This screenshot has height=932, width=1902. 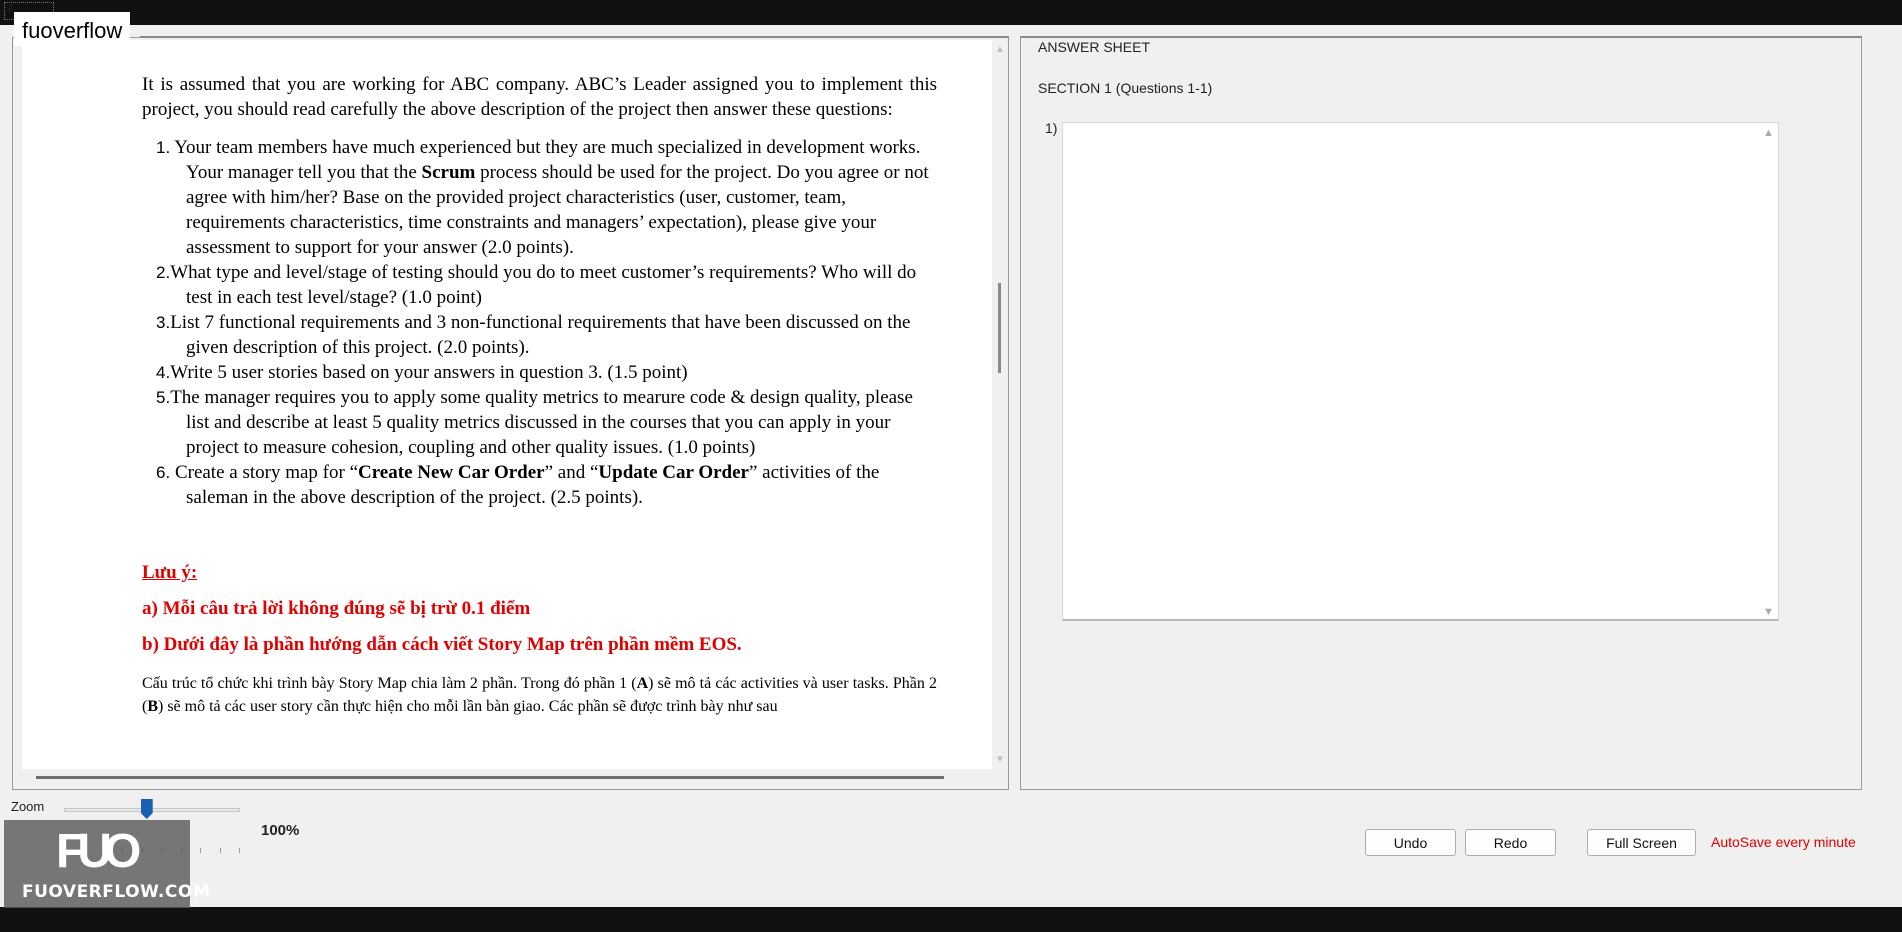 I want to click on scrollbar-thumb, so click(x=999, y=328).